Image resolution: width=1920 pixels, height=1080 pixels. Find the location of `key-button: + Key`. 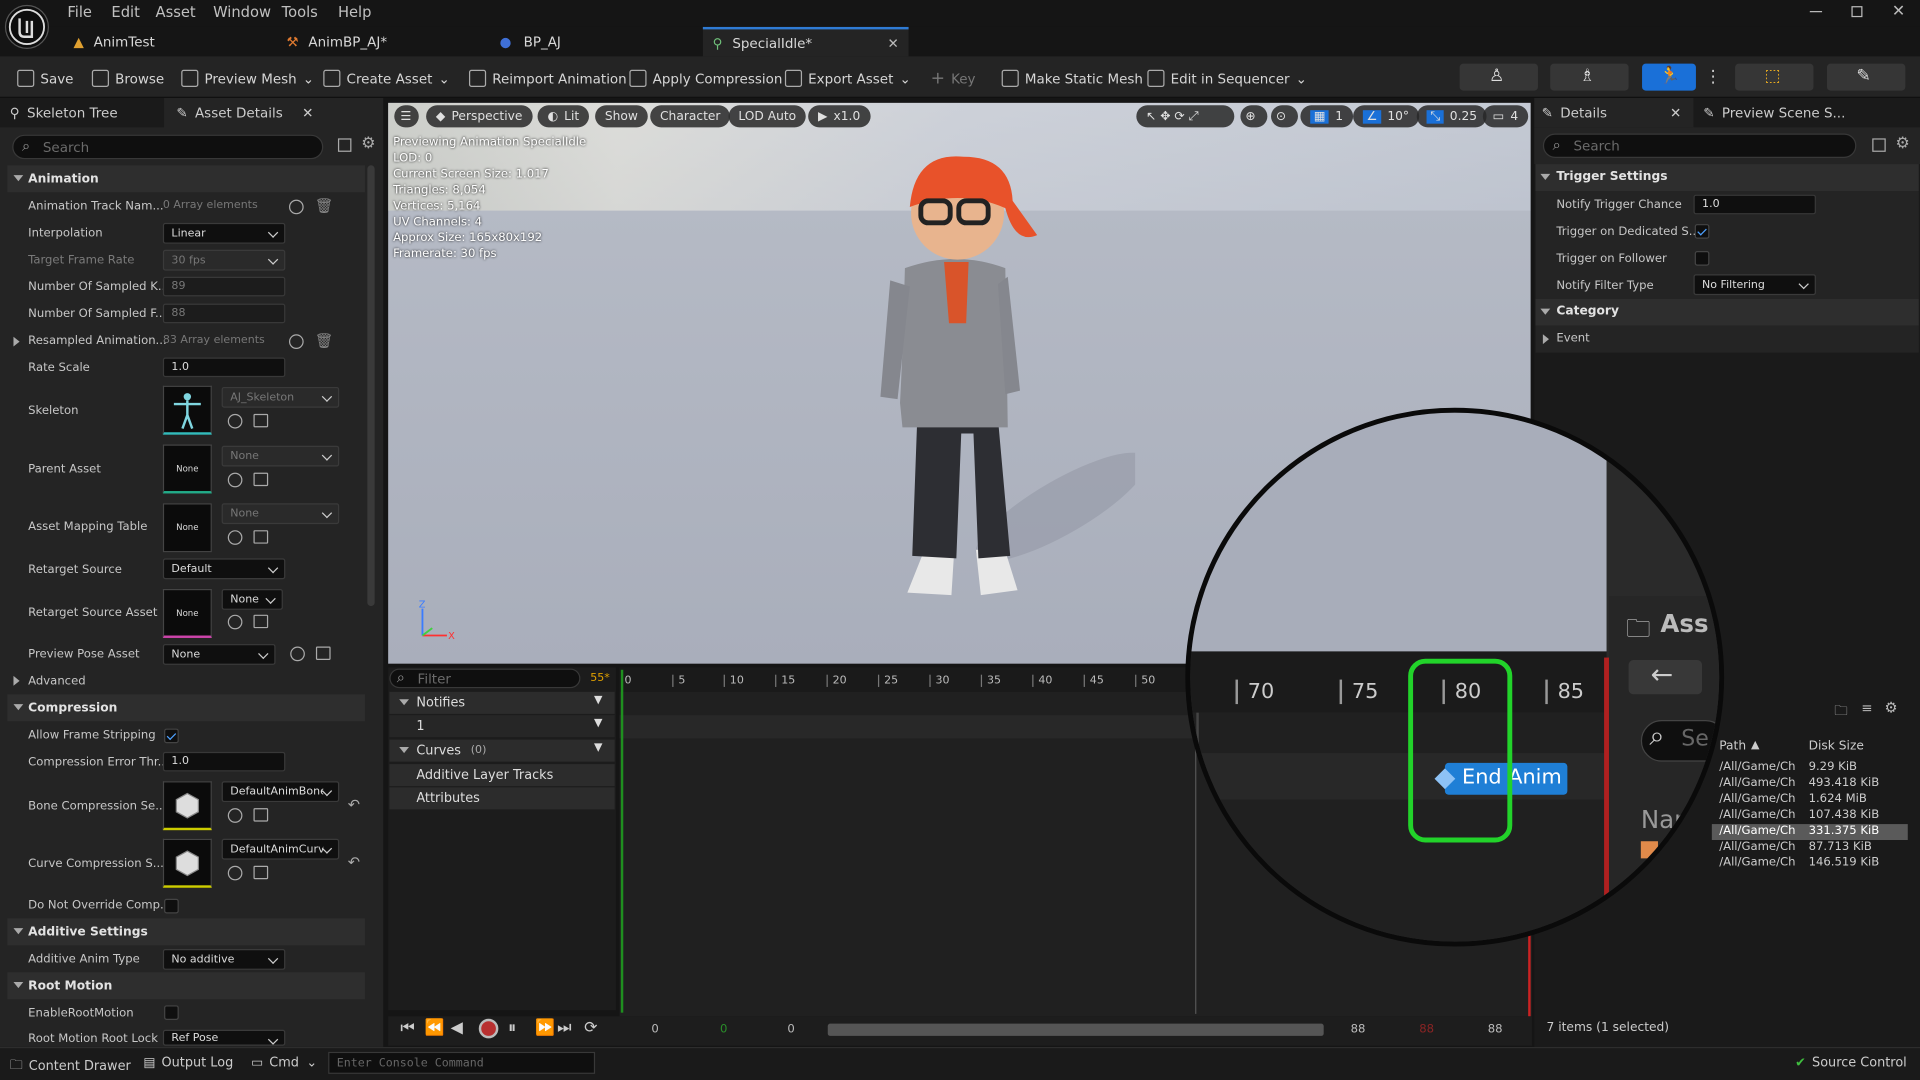

key-button: + Key is located at coordinates (953, 78).